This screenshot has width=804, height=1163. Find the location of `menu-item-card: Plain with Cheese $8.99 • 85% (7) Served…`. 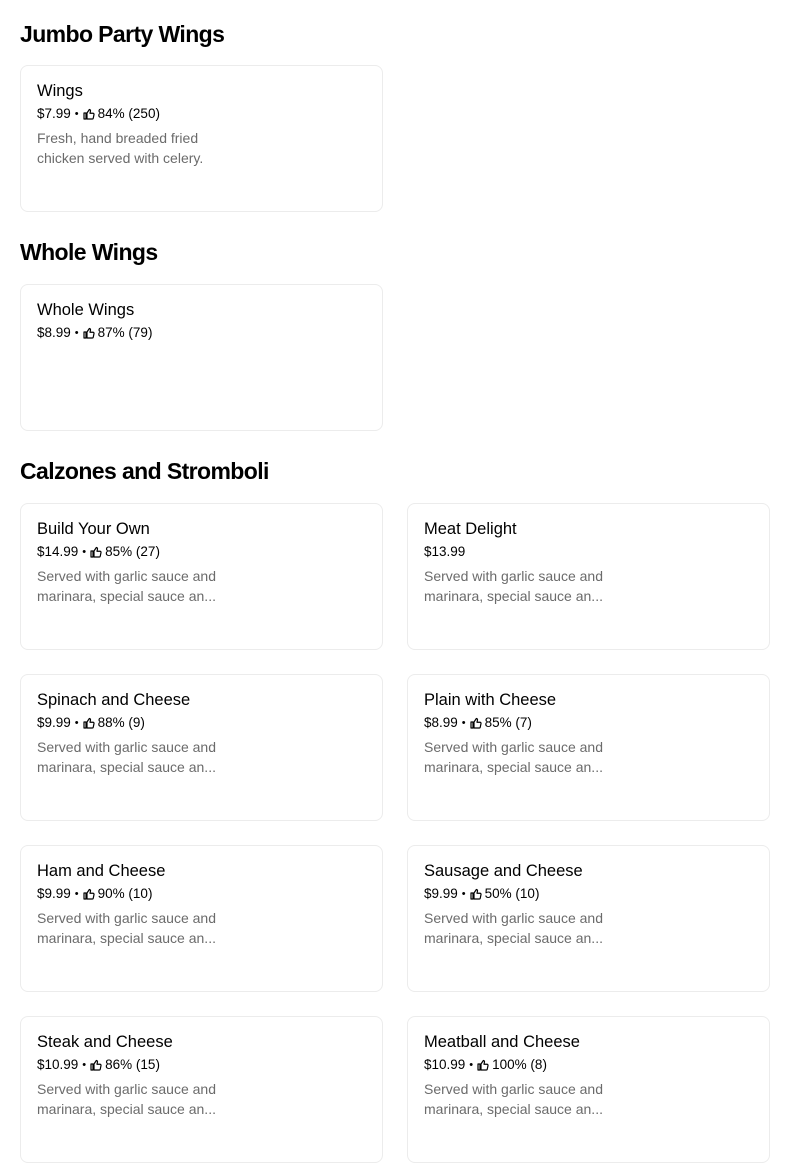

menu-item-card: Plain with Cheese $8.99 • 85% (7) Served… is located at coordinates (588, 747).